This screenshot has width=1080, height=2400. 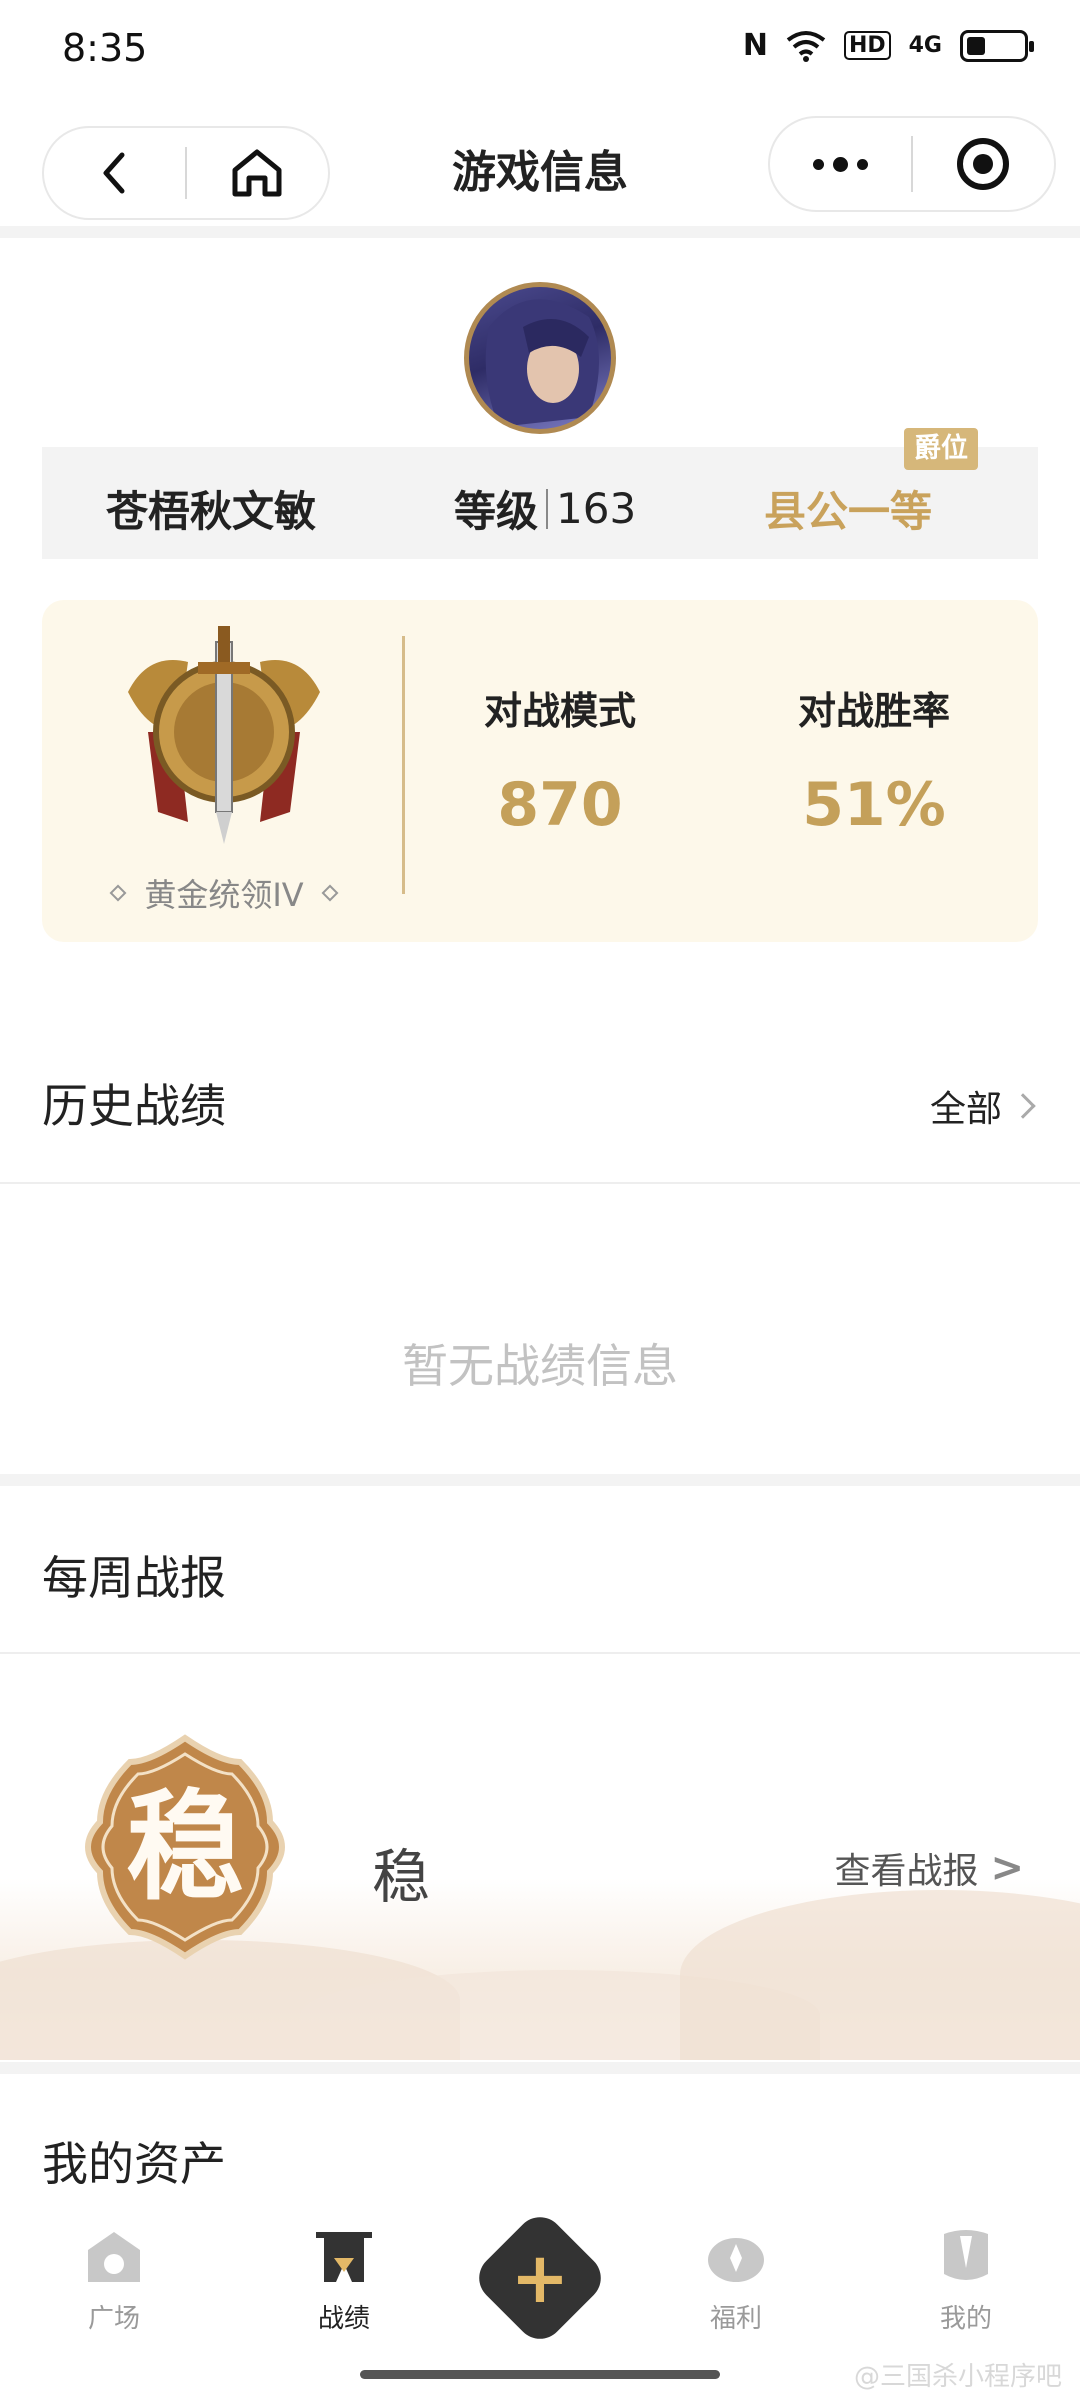 What do you see at coordinates (965, 2319) in the screenshot?
I see `tab-mine-label: 我的` at bounding box center [965, 2319].